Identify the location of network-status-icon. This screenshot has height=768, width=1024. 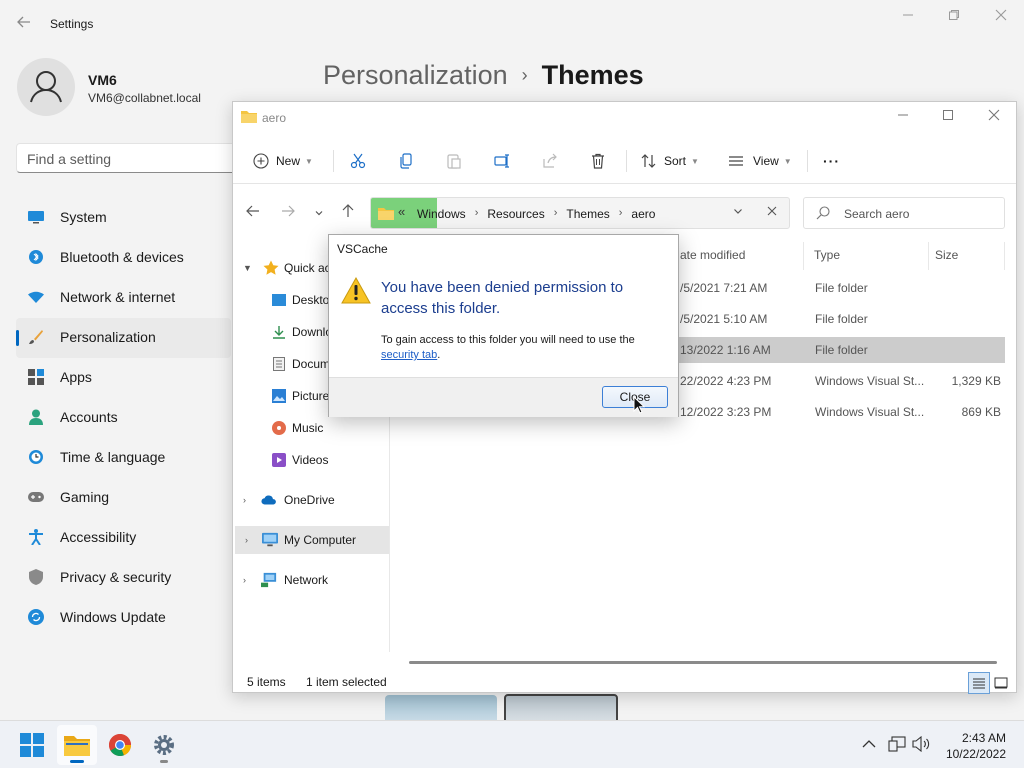
(897, 744).